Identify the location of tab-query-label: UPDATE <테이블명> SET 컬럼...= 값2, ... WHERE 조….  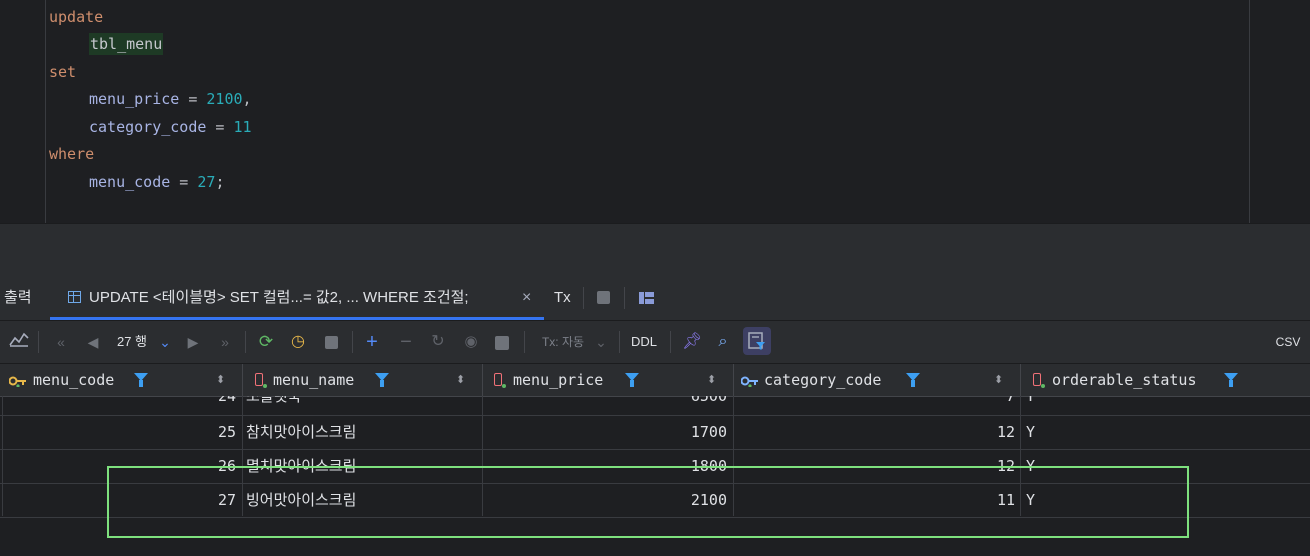
(279, 297).